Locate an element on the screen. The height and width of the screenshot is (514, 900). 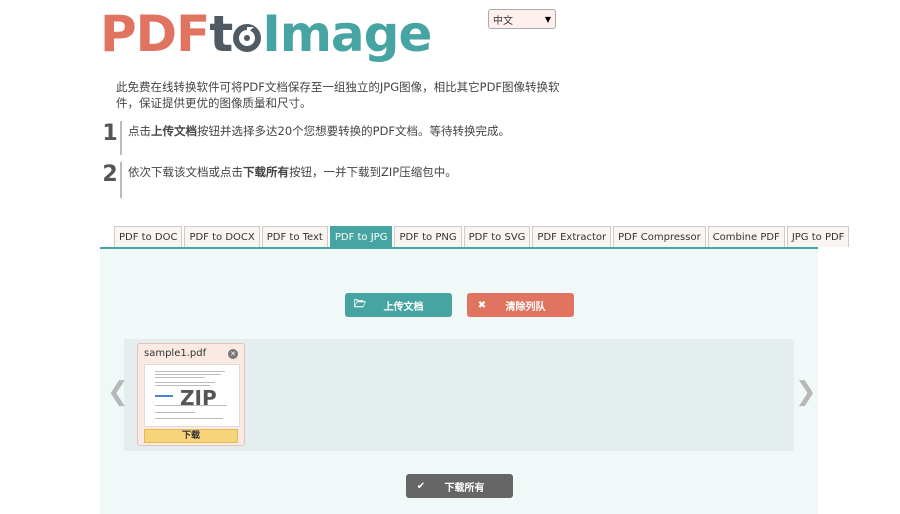
chevron-right-icon: ❯ is located at coordinates (806, 392).